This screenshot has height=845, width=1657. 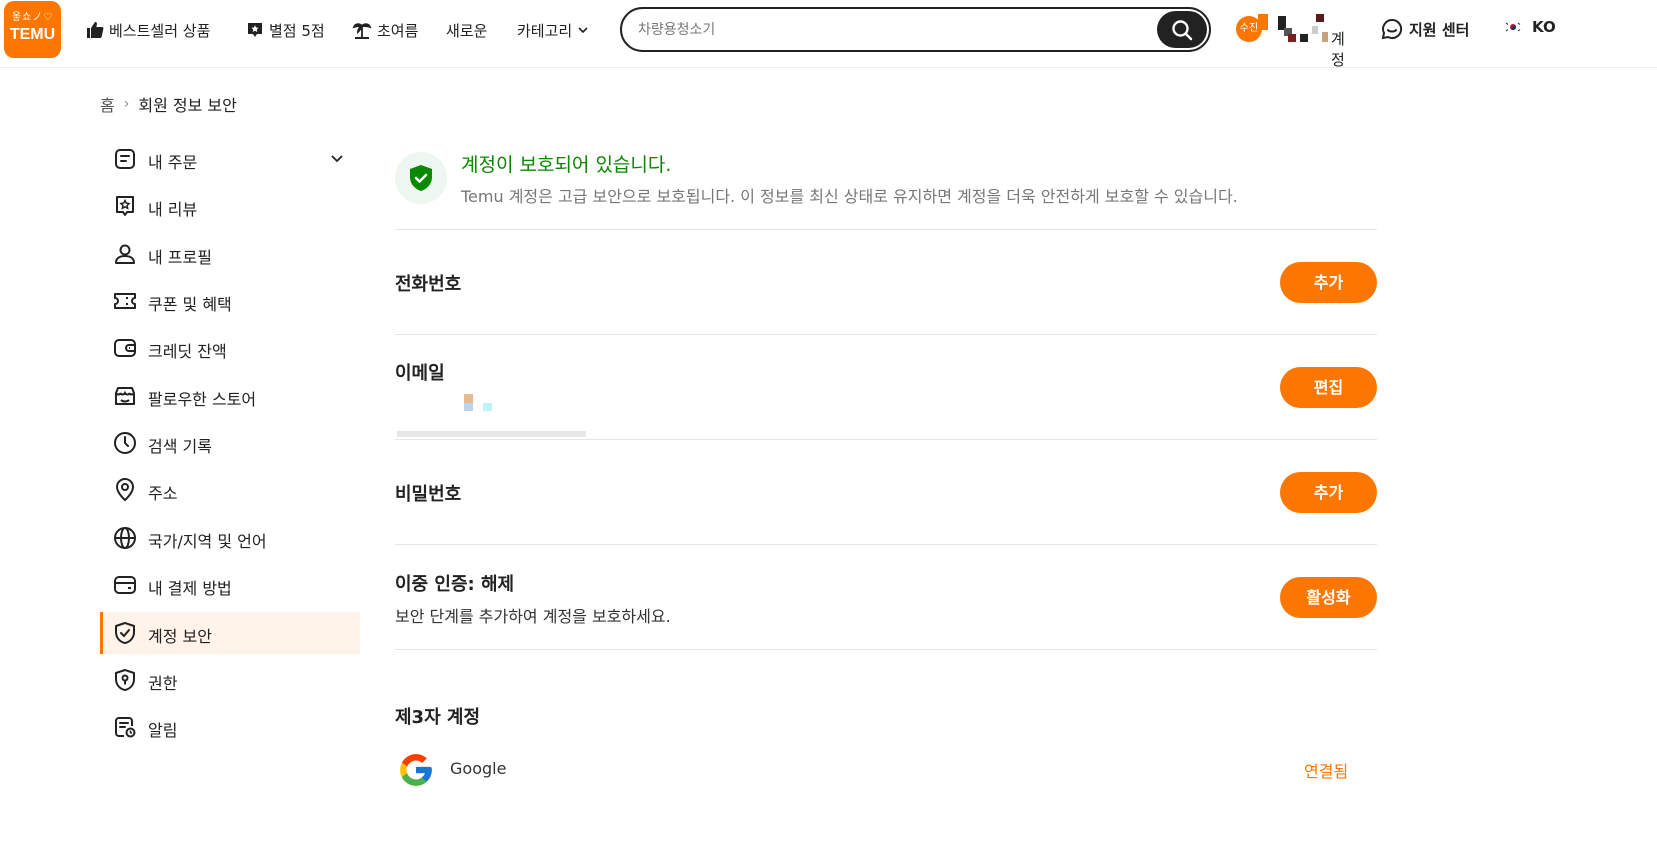 I want to click on notification-icon, so click(x=125, y=727).